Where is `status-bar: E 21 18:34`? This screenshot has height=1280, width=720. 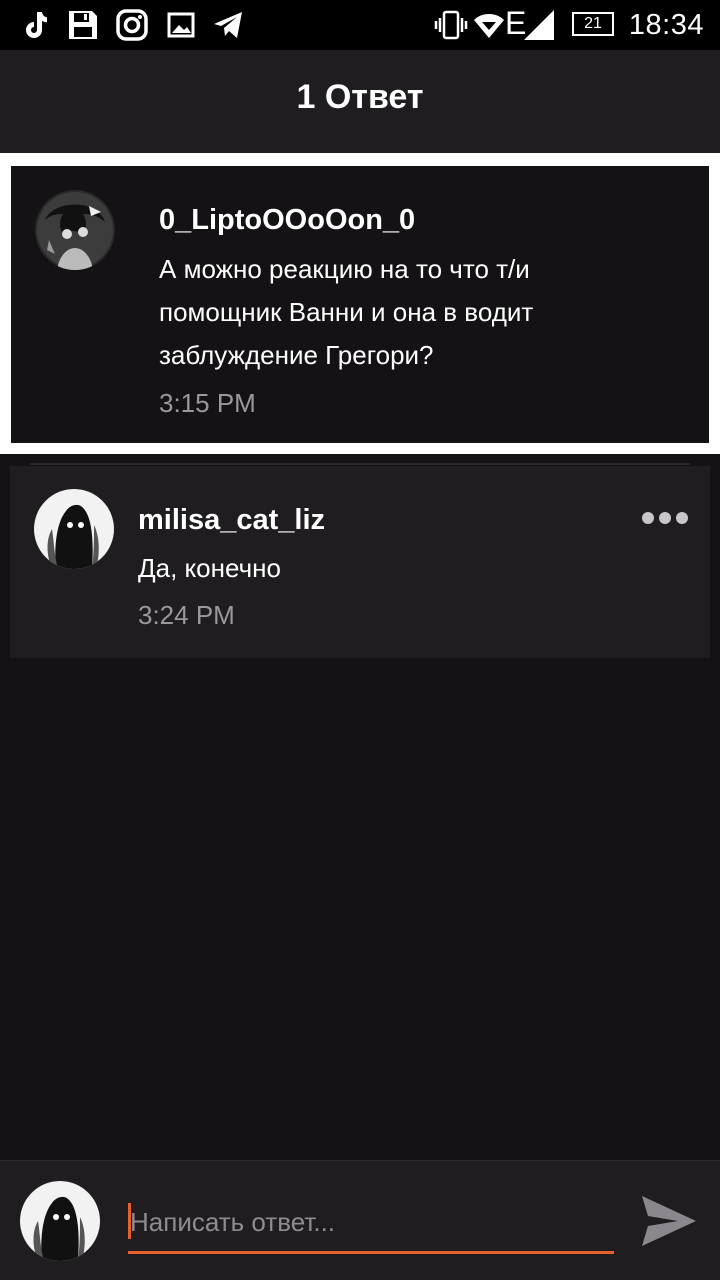
status-bar: E 21 18:34 is located at coordinates (360, 25).